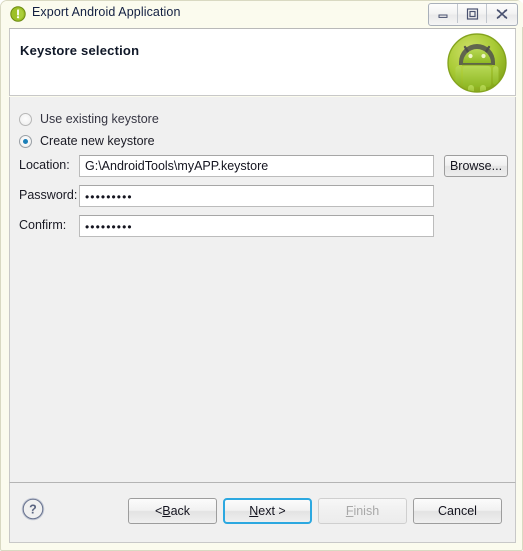 The image size is (523, 551). Describe the element at coordinates (158, 511) in the screenshot. I see `back-button-prefix: <` at that location.